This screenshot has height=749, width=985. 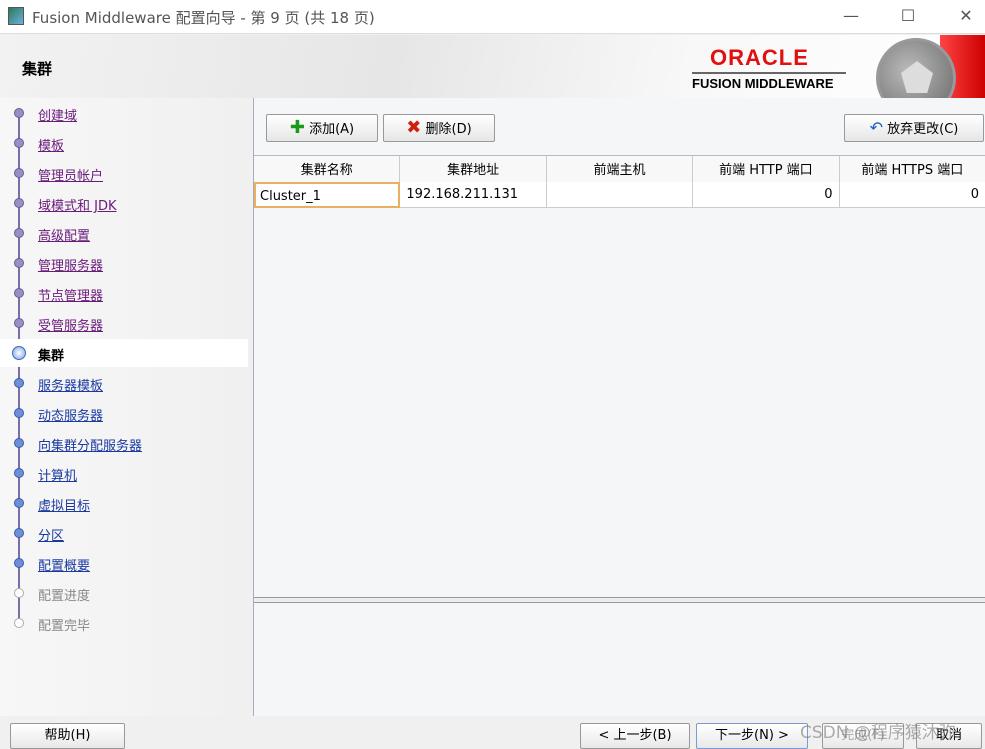 I want to click on sidebar-item: 模板, so click(x=124, y=143).